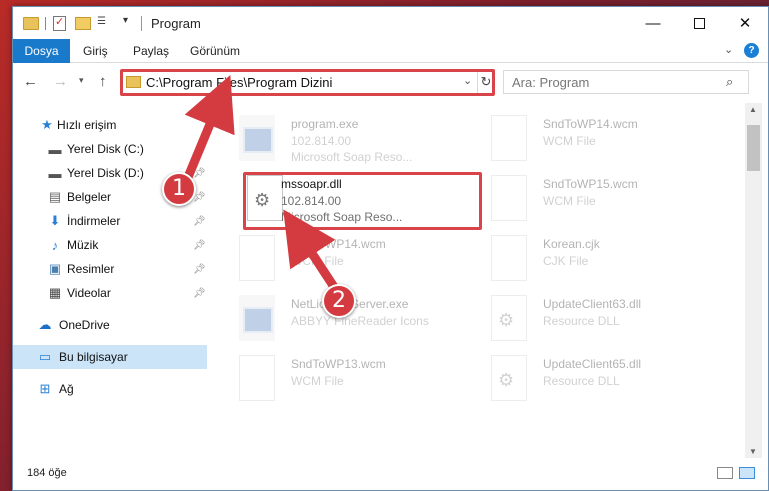 The width and height of the screenshot is (769, 491). I want to click on pictures-icon: ▣, so click(55, 268).